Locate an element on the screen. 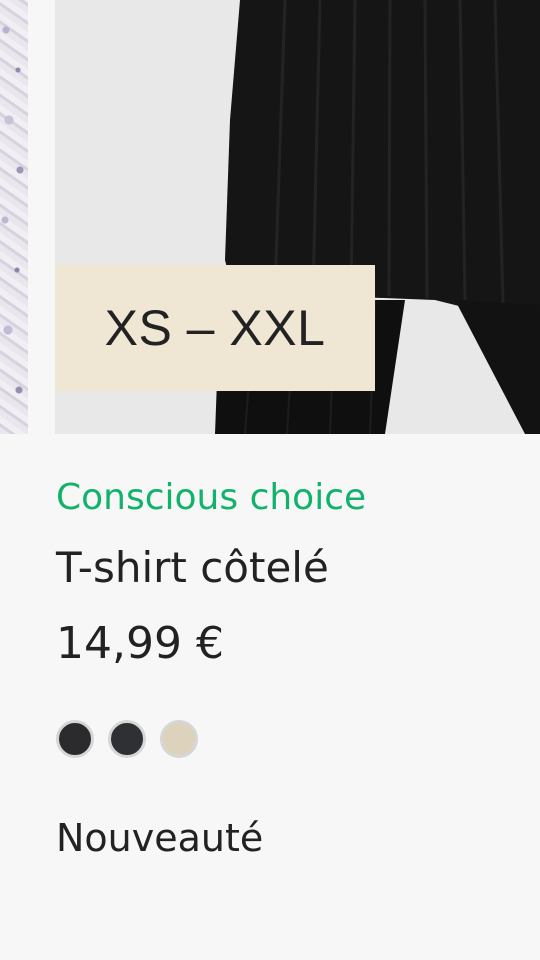 This screenshot has height=960, width=540. product-title: T-shirt côtelé is located at coordinates (288, 568).